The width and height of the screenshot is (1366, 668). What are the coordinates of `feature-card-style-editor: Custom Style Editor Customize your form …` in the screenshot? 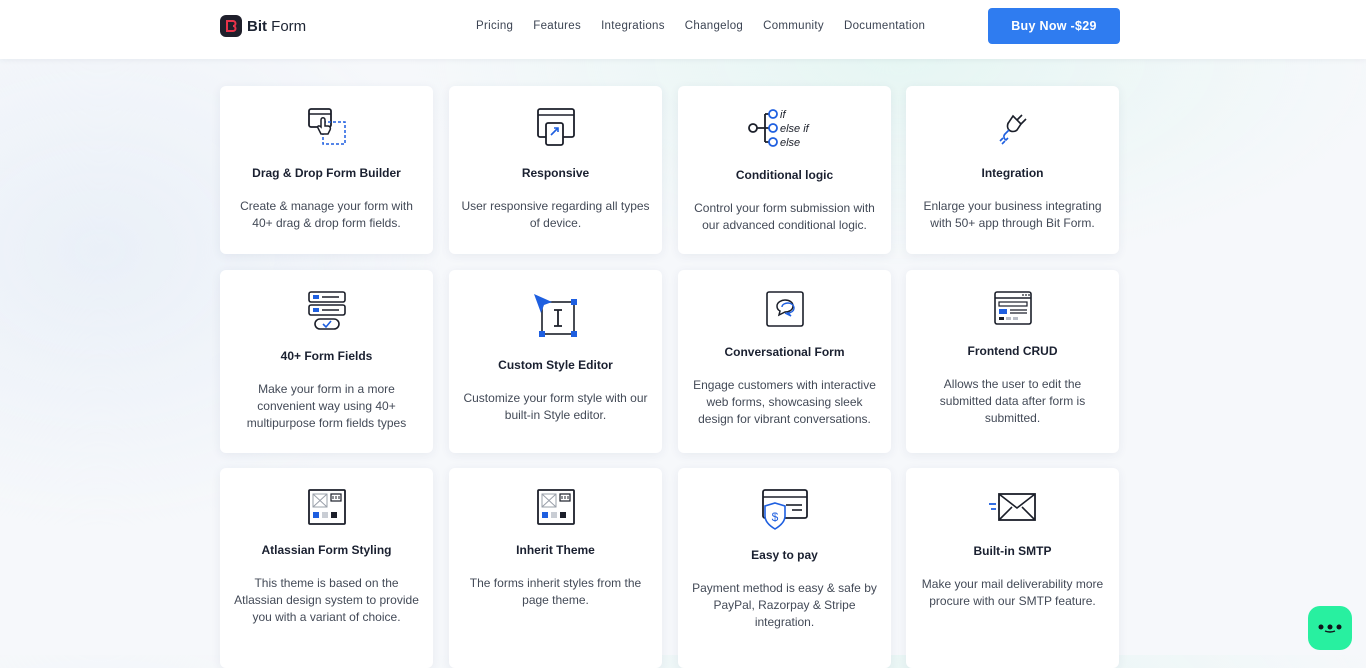 It's located at (555, 361).